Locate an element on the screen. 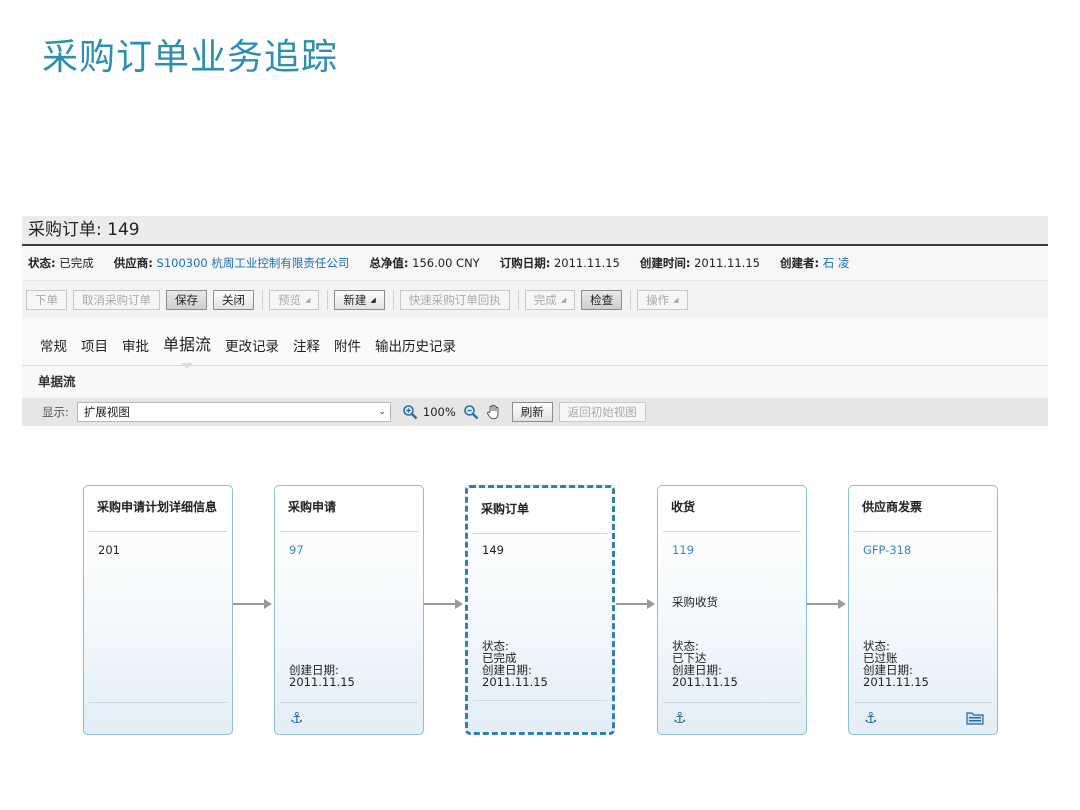 The image size is (1080, 810). card-info: 创建日期: 2011.11.15 is located at coordinates (322, 676).